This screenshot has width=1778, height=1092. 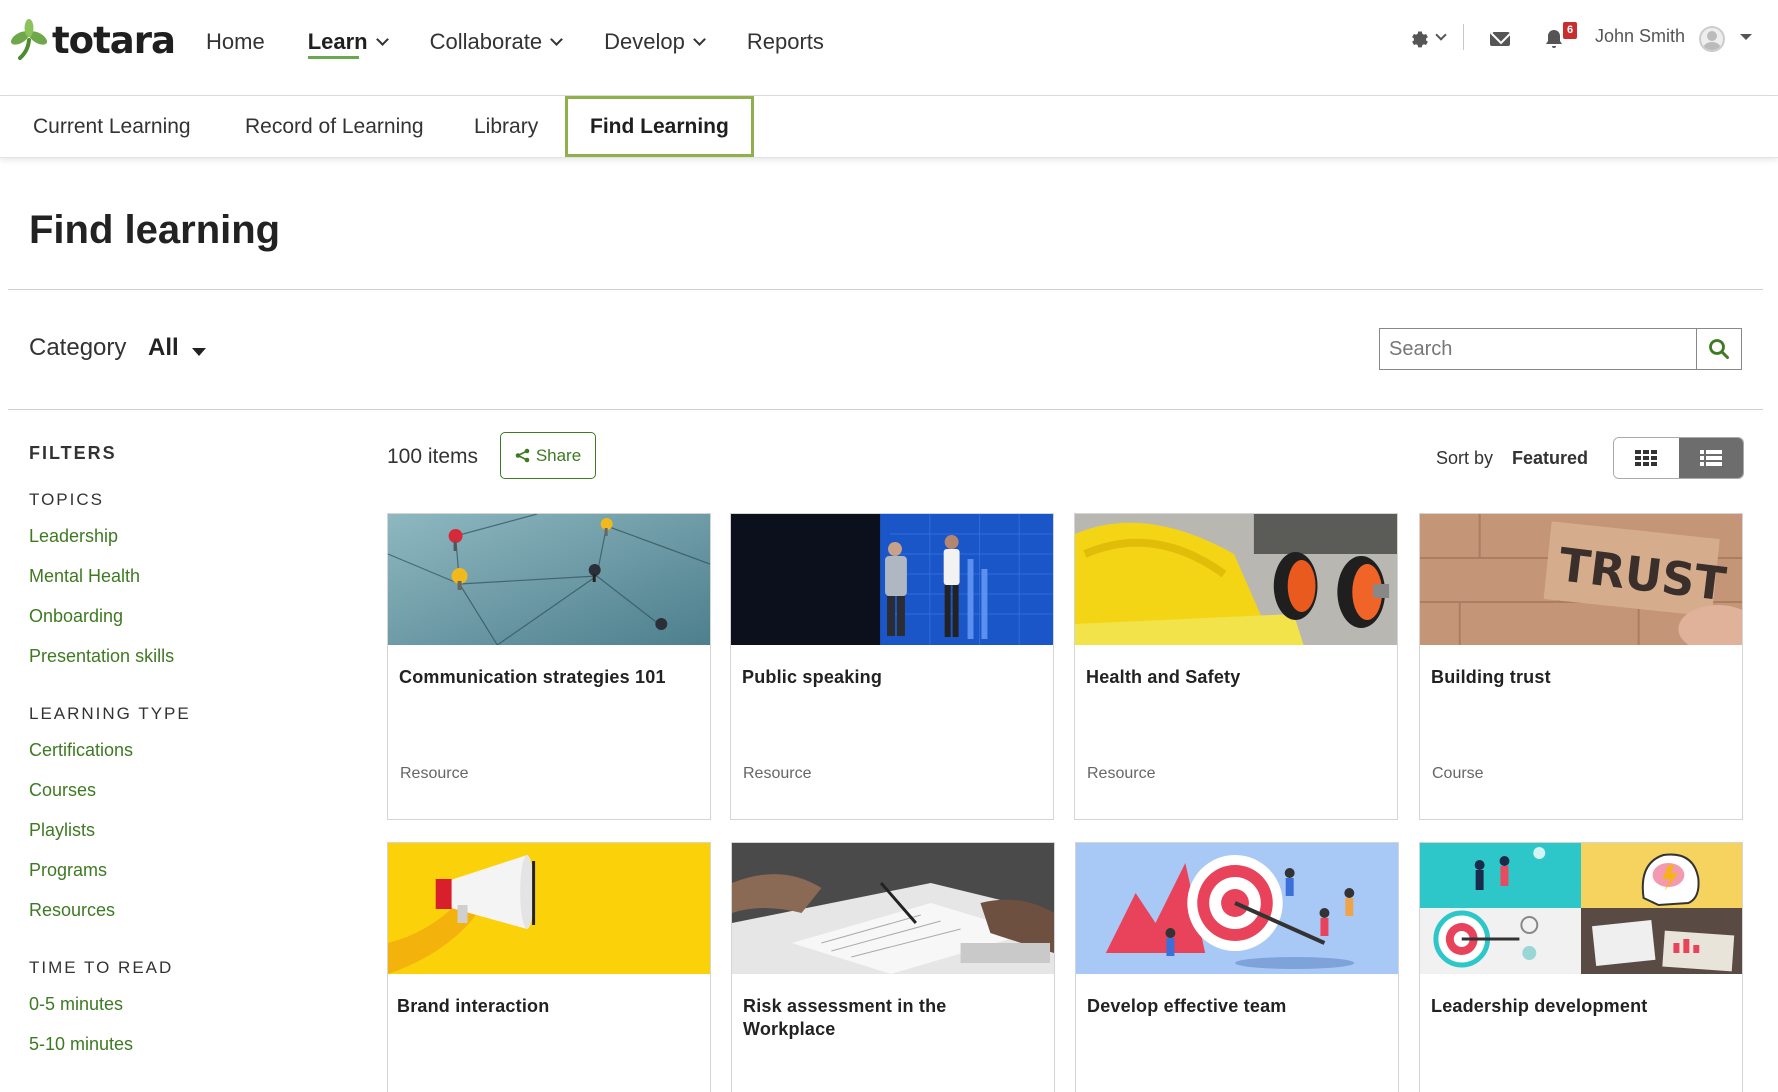 I want to click on megaphone-image, so click(x=549, y=908).